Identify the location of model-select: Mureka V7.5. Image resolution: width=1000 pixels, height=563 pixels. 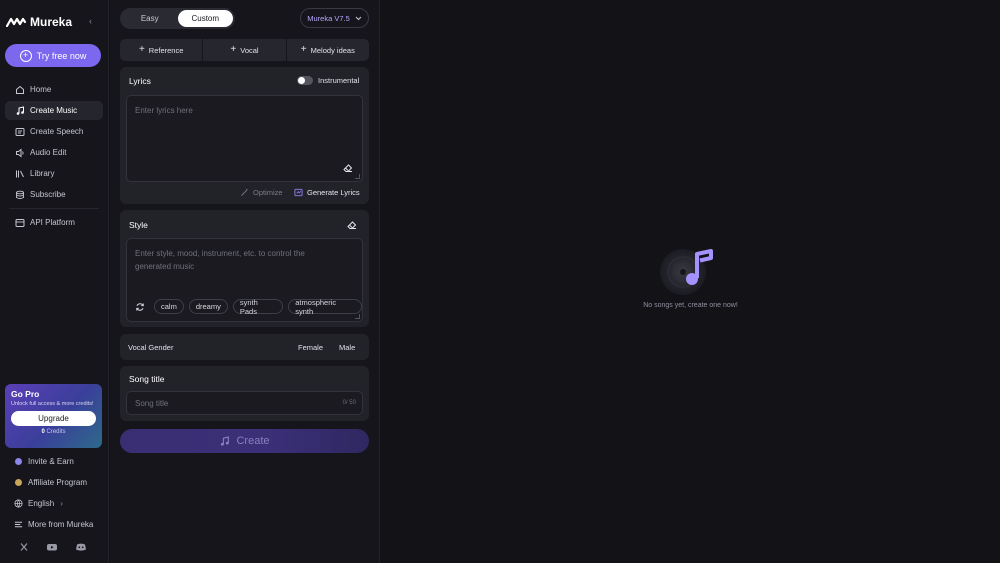
(334, 18).